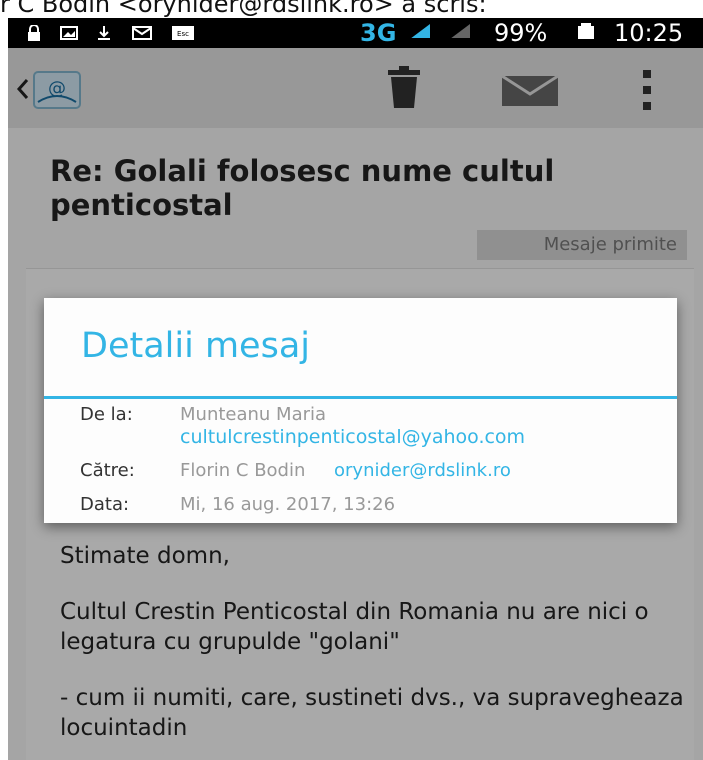 The width and height of the screenshot is (703, 760). Describe the element at coordinates (106, 414) in the screenshot. I see `from-label: De la:` at that location.